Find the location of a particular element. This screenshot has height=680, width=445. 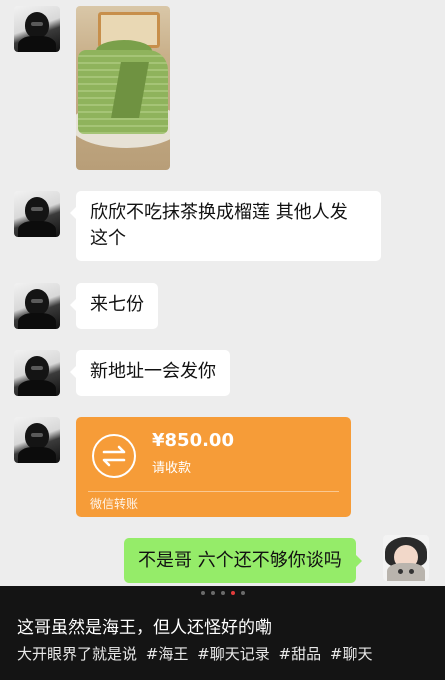

message-image-matcha-cake is located at coordinates (123, 88).